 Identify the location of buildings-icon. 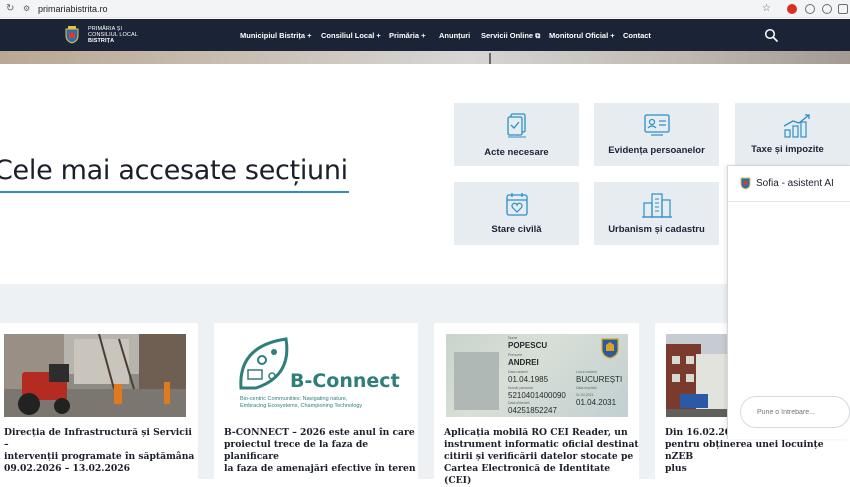
(656, 205).